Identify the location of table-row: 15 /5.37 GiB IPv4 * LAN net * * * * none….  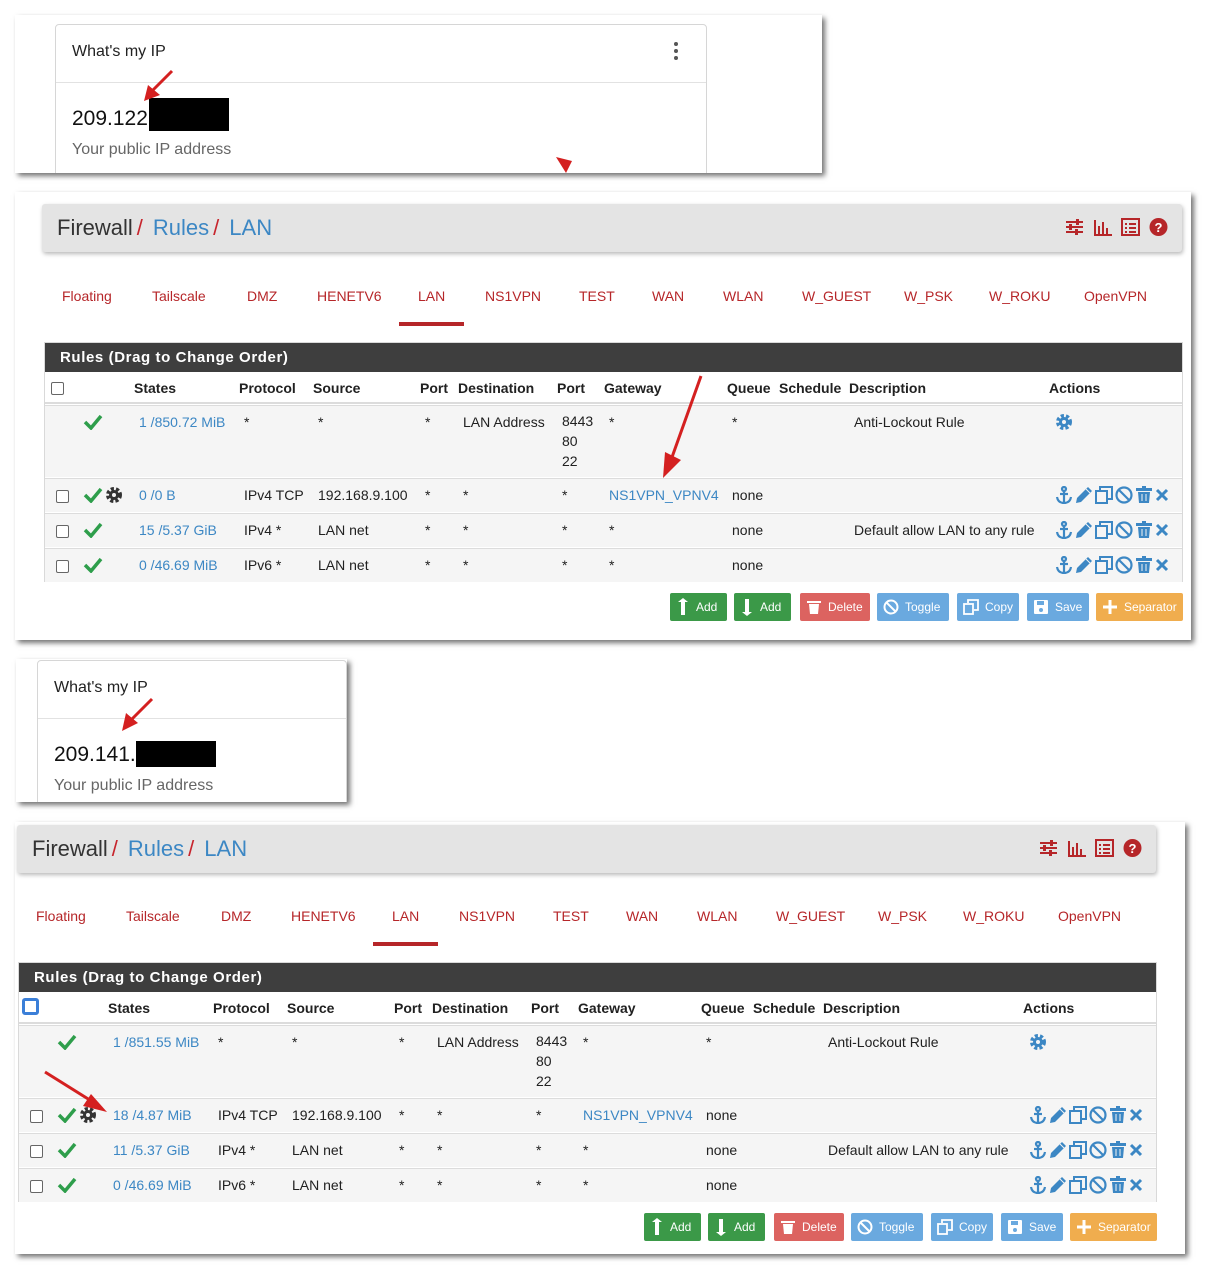
(613, 530).